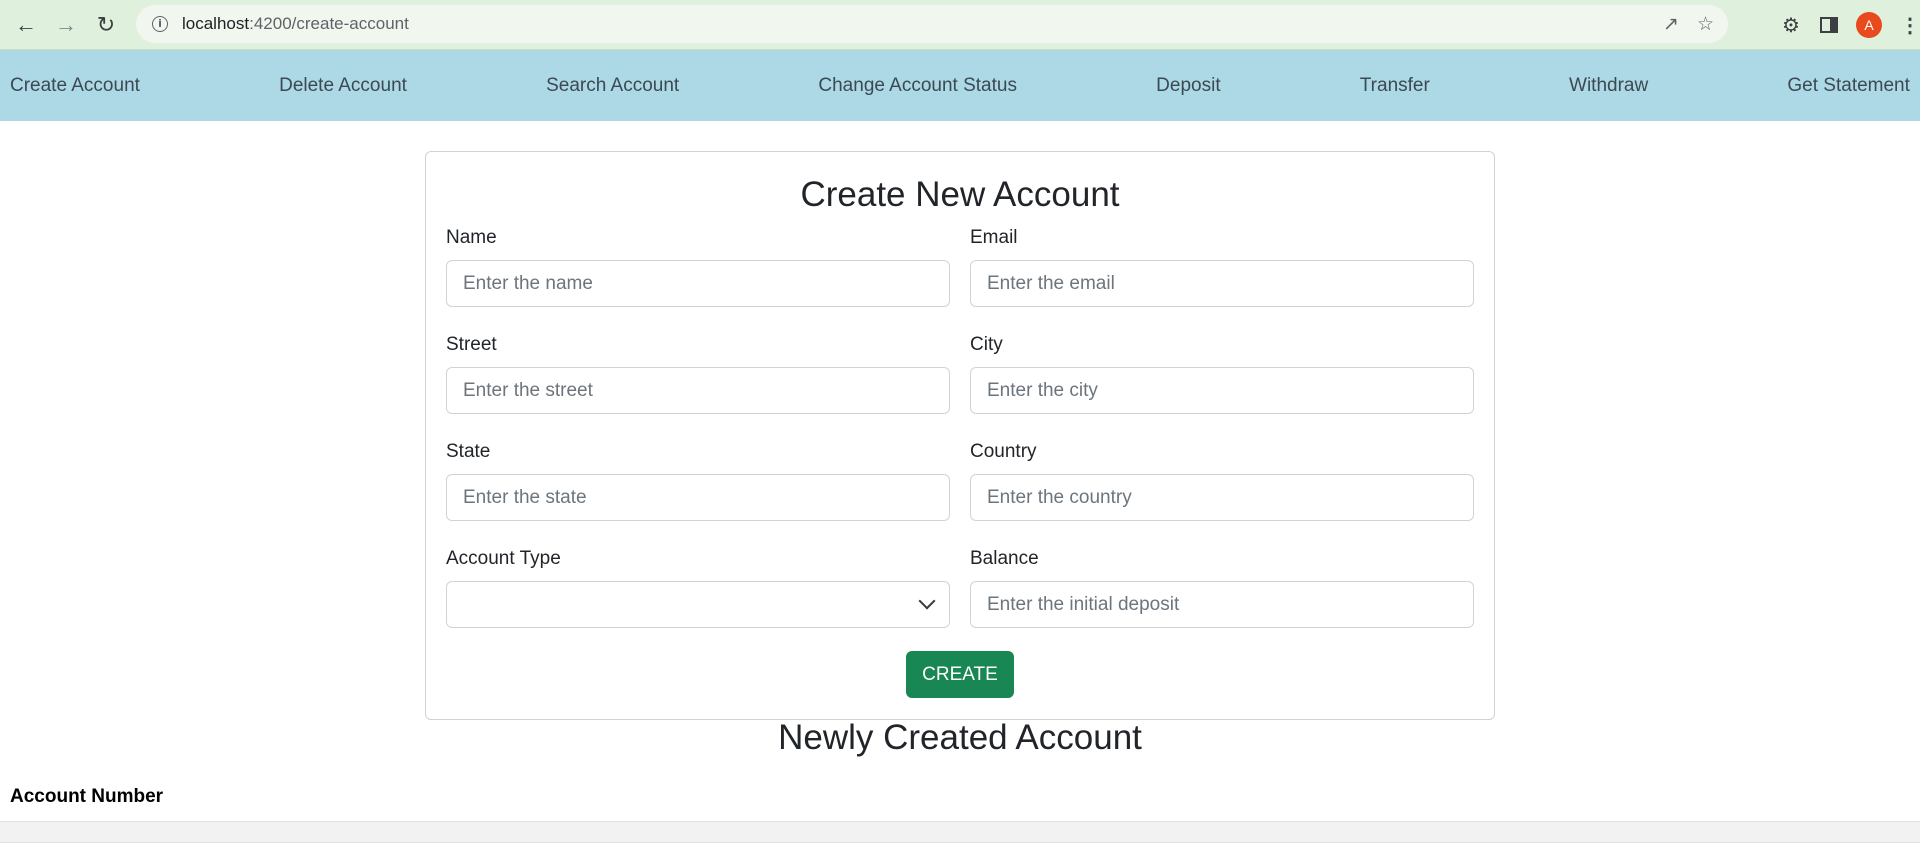 Image resolution: width=1920 pixels, height=857 pixels. What do you see at coordinates (1688, 24) in the screenshot?
I see `address-bar-actions: ↗ ☆` at bounding box center [1688, 24].